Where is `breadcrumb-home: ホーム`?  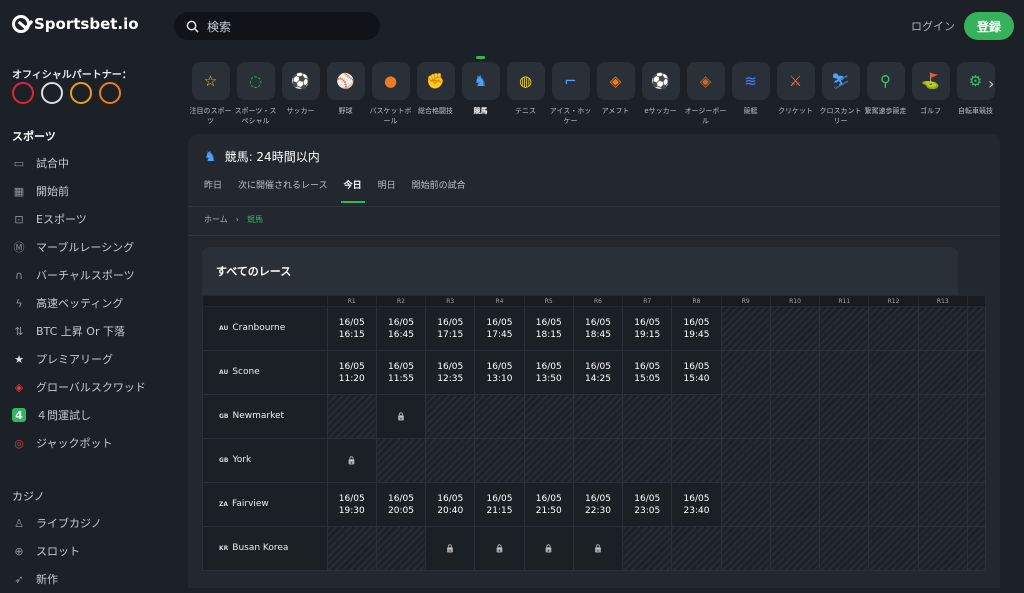
breadcrumb-home: ホーム is located at coordinates (216, 219).